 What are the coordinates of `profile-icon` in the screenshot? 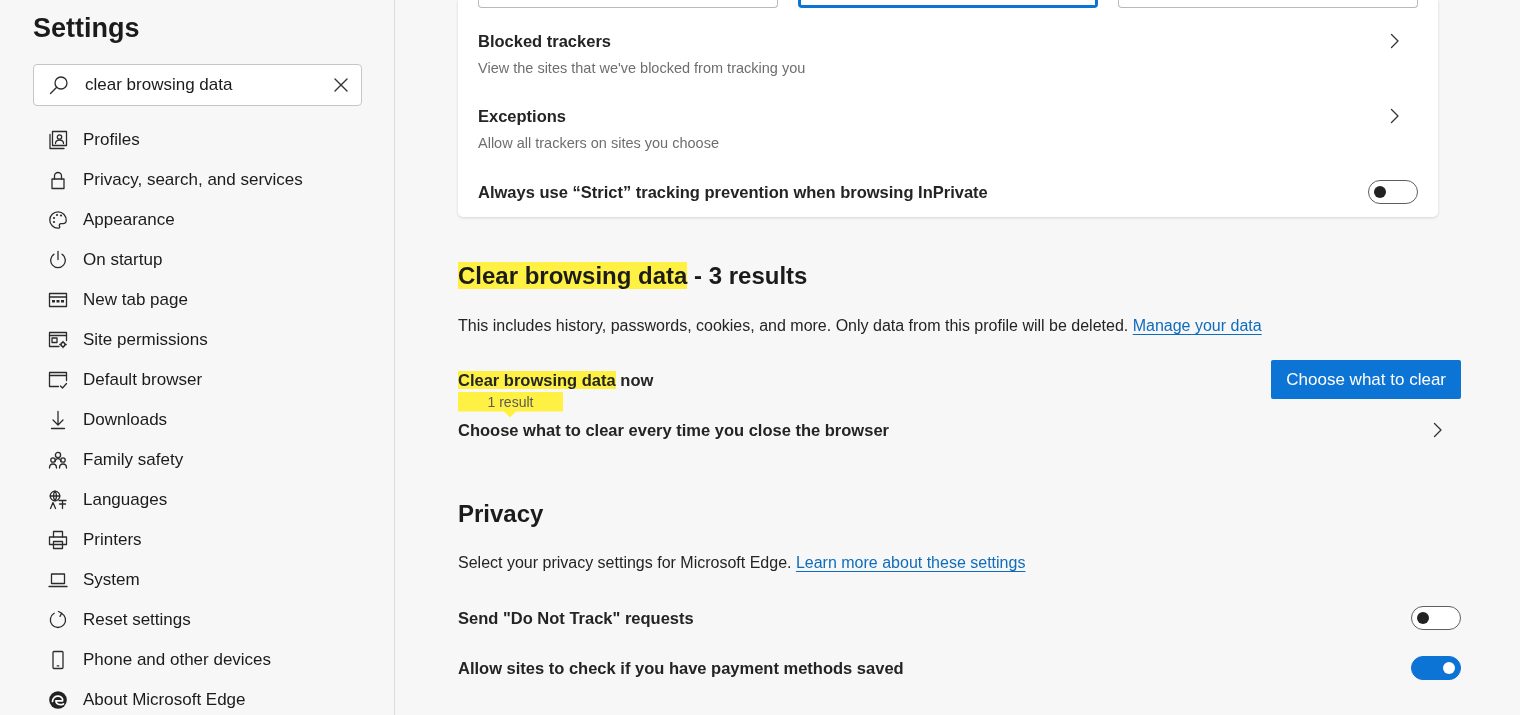 It's located at (58, 140).